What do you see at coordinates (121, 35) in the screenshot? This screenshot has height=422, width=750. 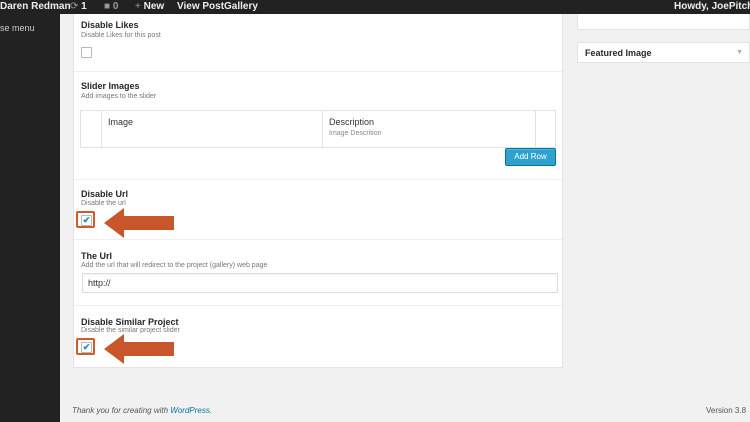 I see `field-description: Disable Likes for this post` at bounding box center [121, 35].